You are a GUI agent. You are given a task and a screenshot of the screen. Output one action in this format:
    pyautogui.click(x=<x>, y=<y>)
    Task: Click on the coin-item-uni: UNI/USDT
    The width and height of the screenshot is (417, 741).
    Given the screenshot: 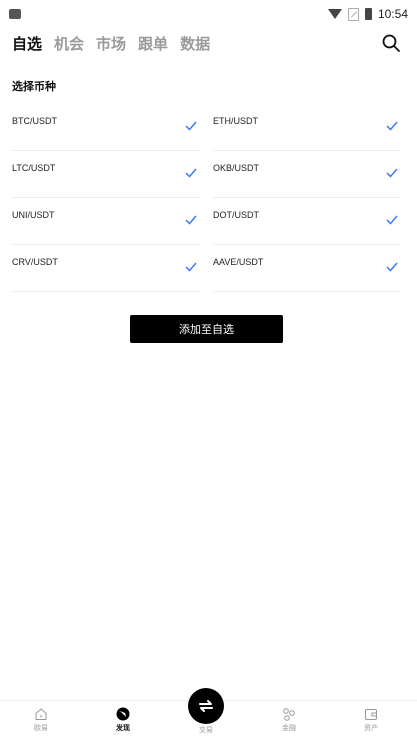 What is the action you would take?
    pyautogui.click(x=106, y=221)
    